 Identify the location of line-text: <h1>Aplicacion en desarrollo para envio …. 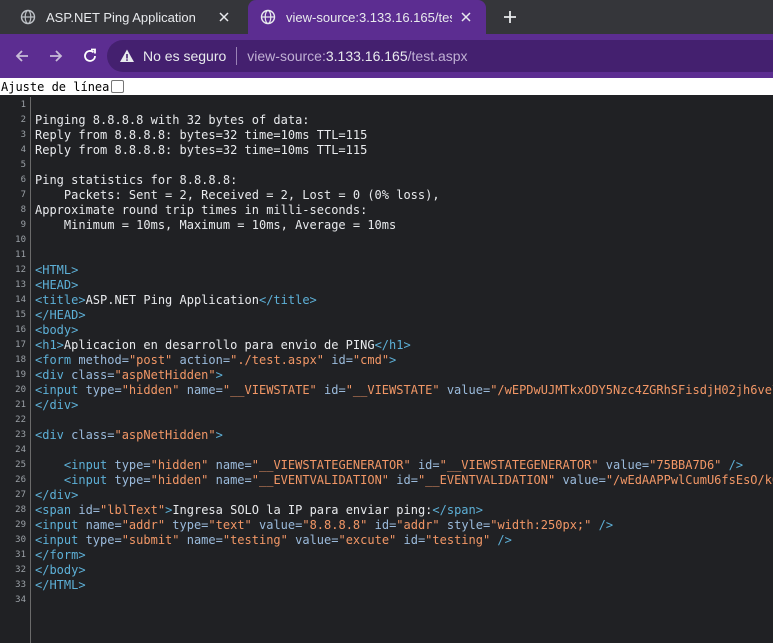
(219, 345).